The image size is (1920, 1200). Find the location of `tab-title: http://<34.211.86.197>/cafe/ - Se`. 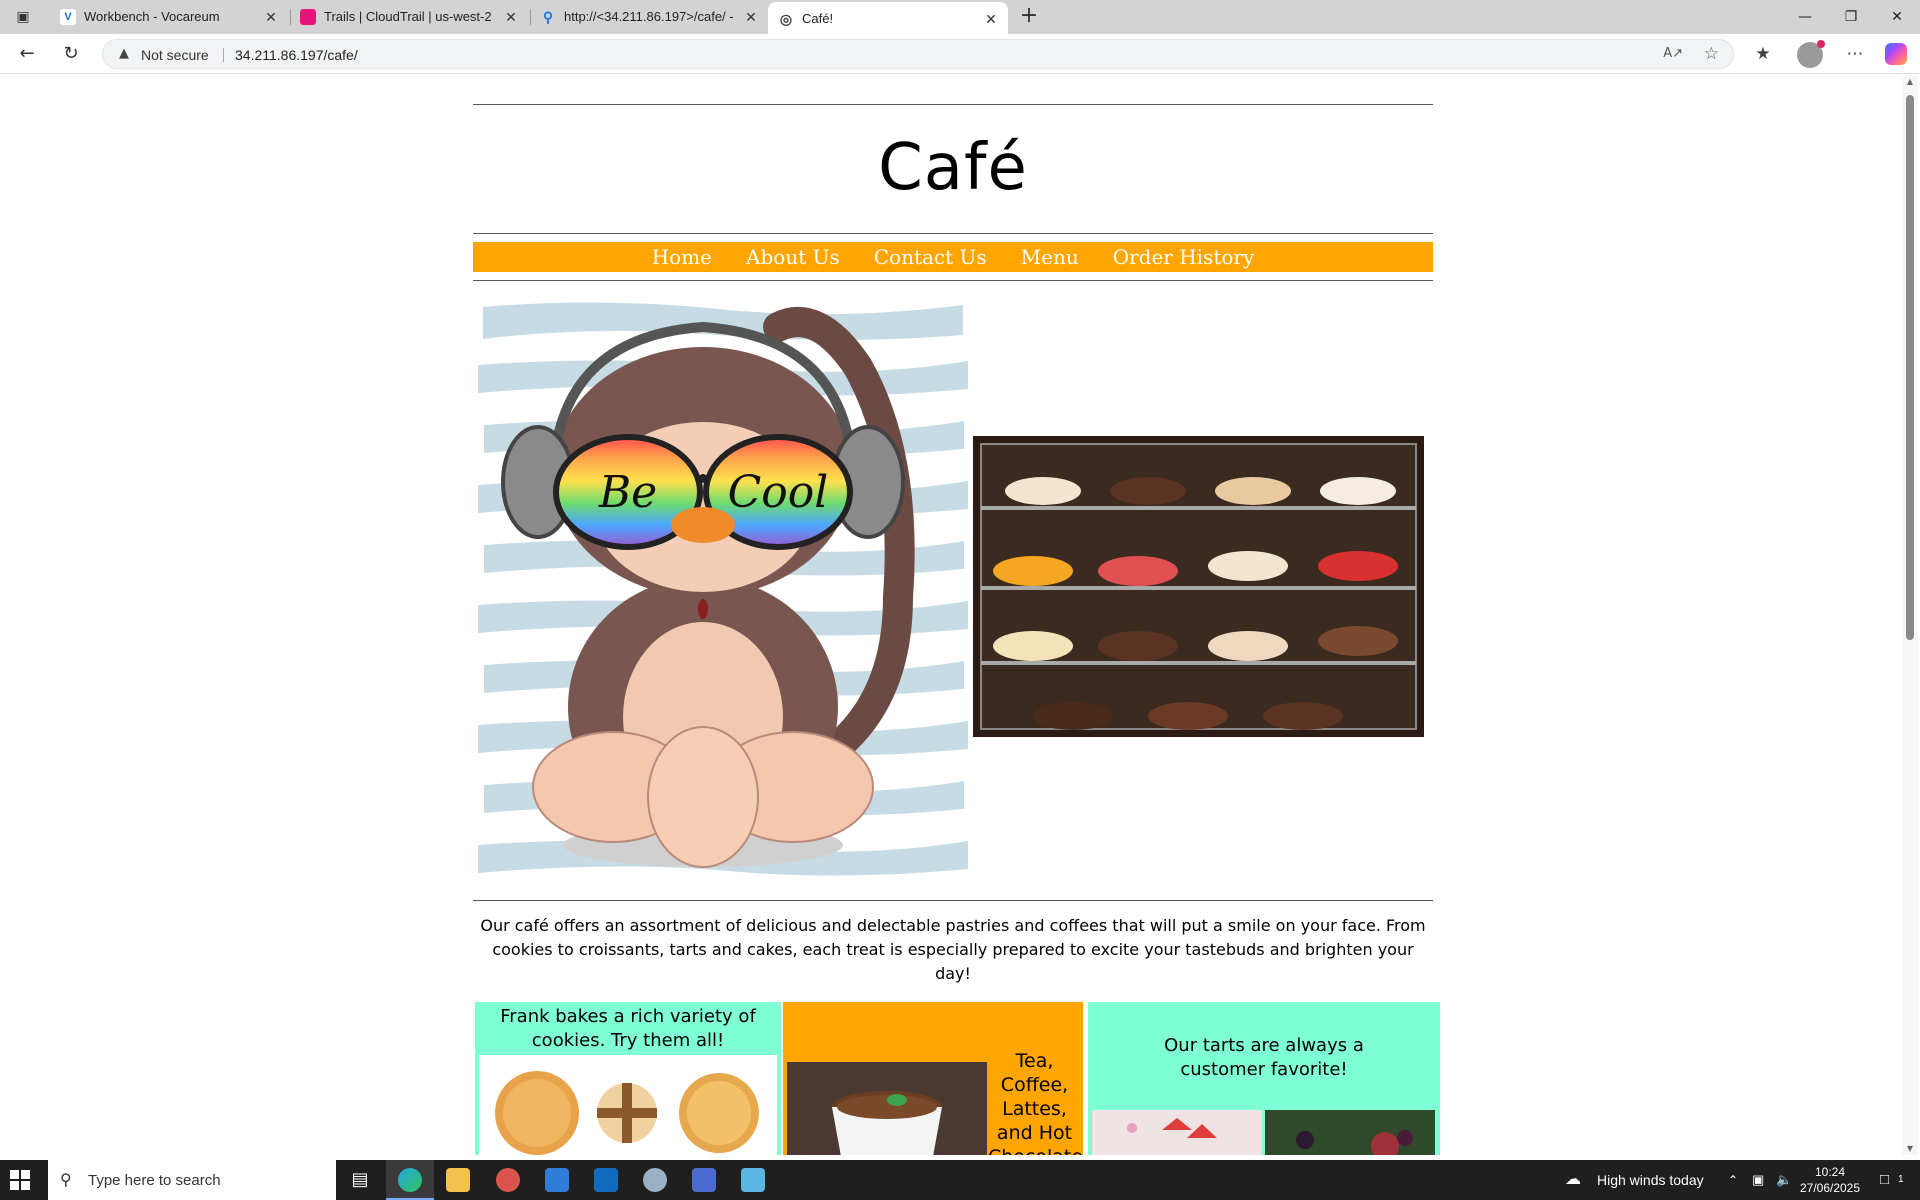

tab-title: http://<34.211.86.197>/cafe/ - Se is located at coordinates (651, 16).